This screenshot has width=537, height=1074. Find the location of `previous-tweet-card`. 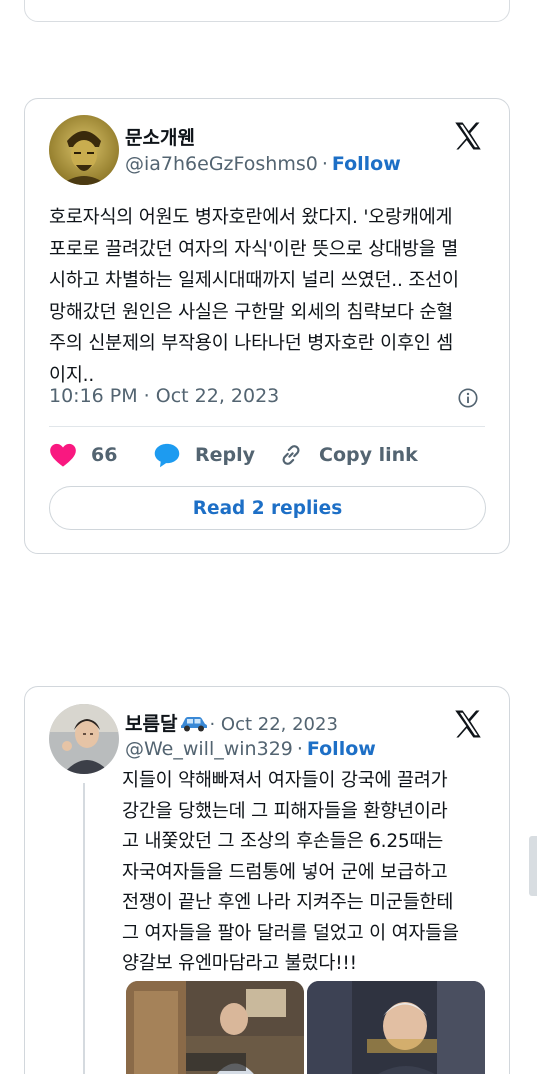

previous-tweet-card is located at coordinates (267, 11).